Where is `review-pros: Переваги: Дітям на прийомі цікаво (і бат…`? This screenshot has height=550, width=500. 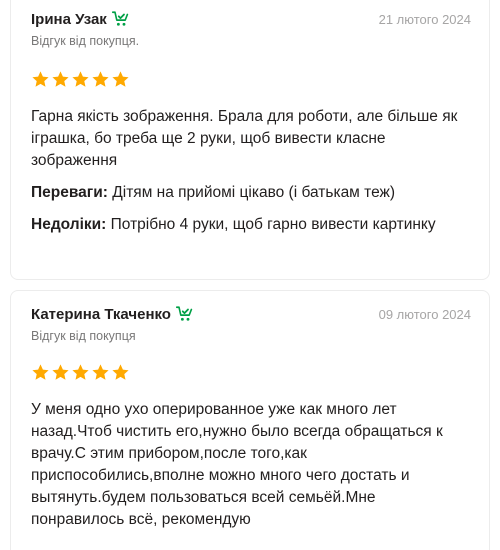 review-pros: Переваги: Дітям на прийомі цікаво (і бат… is located at coordinates (249, 193).